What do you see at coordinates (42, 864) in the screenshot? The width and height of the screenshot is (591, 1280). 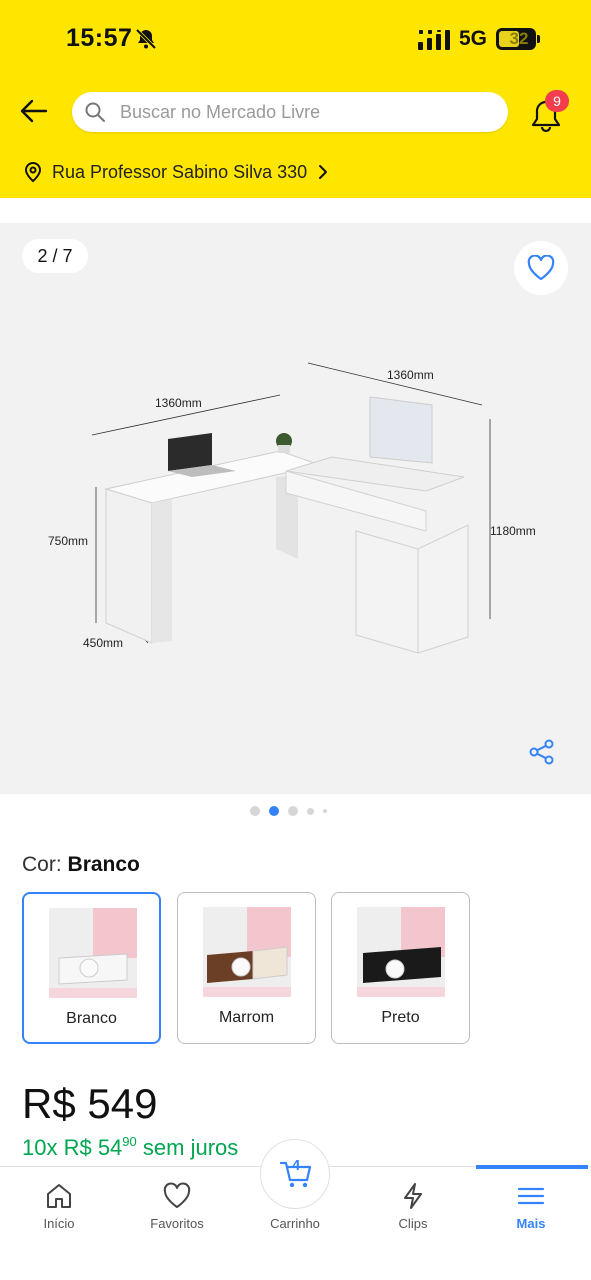 I see `variant-label-prefix: Cor:` at bounding box center [42, 864].